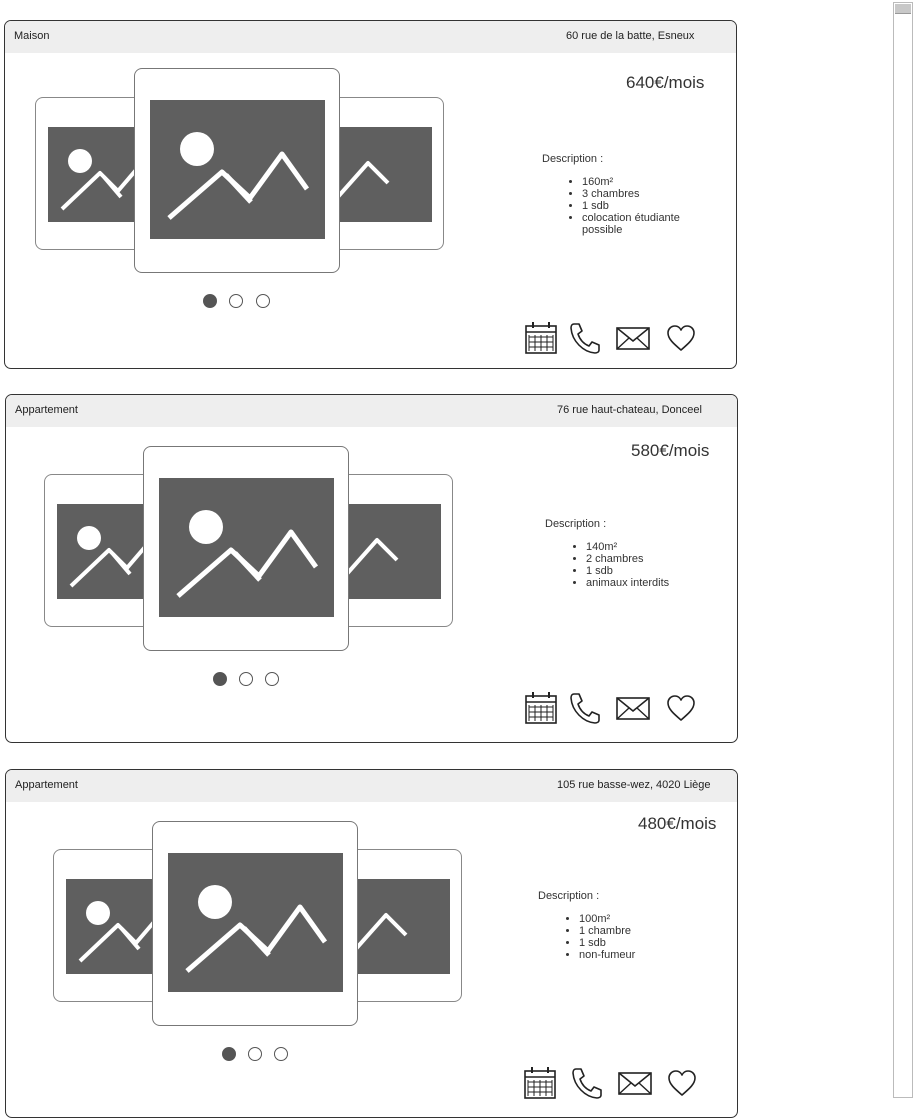 This screenshot has height=1120, width=918. I want to click on card-header: Appartement 76 rue haut-chateau, Donceel, so click(371, 411).